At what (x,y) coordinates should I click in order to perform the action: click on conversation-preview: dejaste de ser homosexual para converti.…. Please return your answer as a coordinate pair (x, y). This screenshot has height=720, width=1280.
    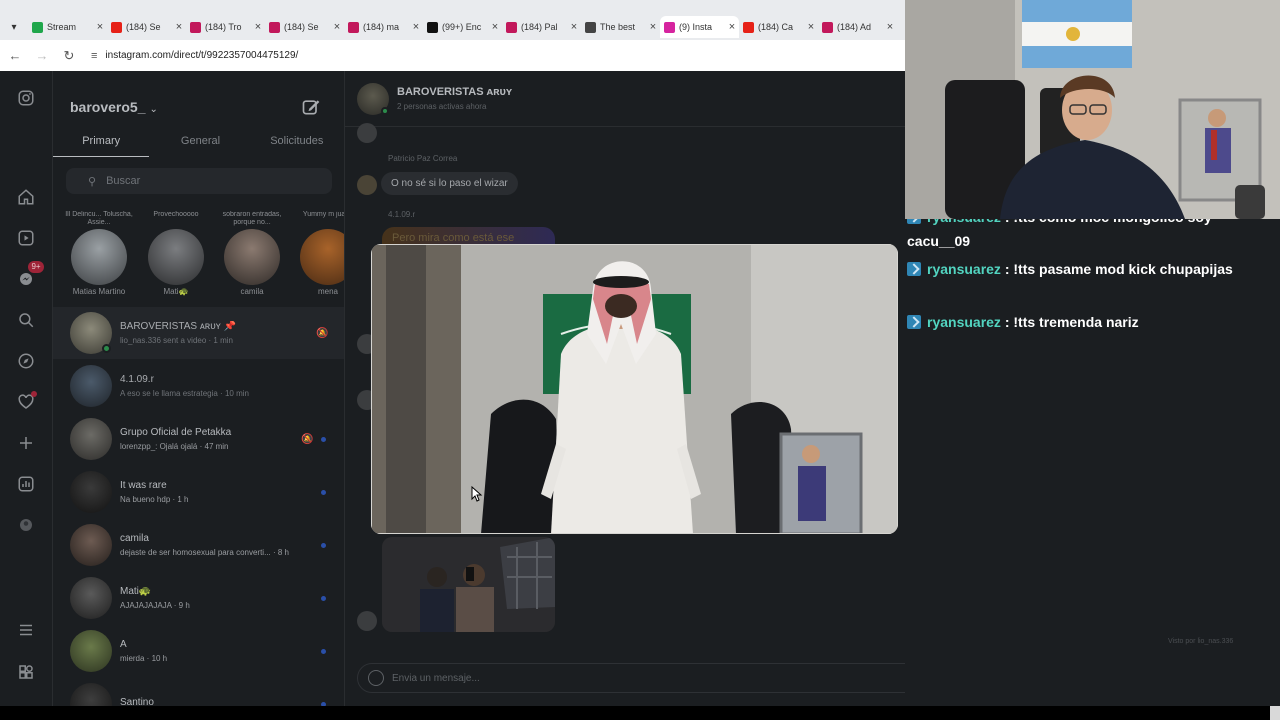
    Looking at the image, I should click on (204, 552).